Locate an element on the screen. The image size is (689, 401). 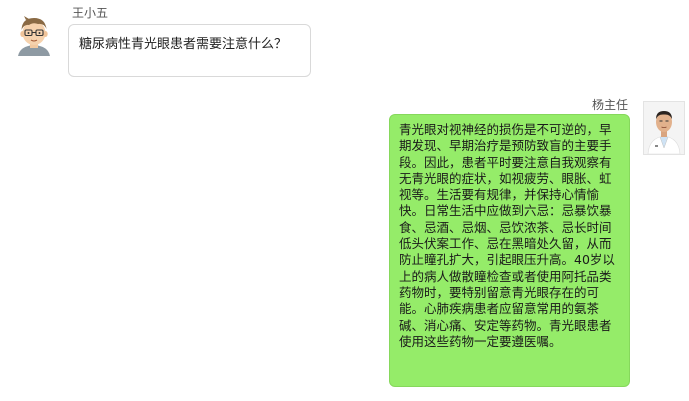
patient-name: 王小五 is located at coordinates (90, 13).